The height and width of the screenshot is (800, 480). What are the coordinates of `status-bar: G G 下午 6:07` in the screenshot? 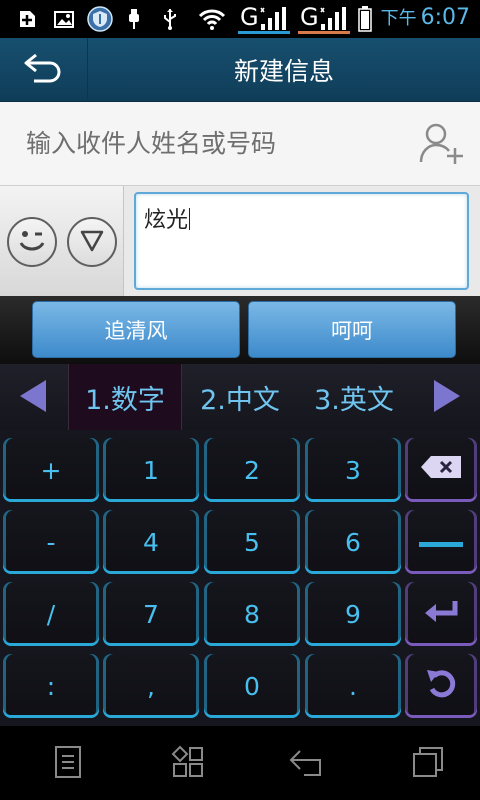 It's located at (240, 19).